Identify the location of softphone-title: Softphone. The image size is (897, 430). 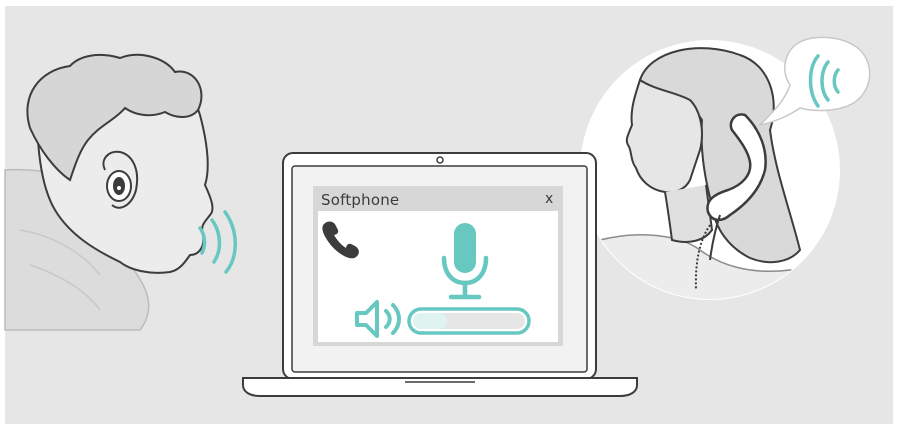
(360, 200).